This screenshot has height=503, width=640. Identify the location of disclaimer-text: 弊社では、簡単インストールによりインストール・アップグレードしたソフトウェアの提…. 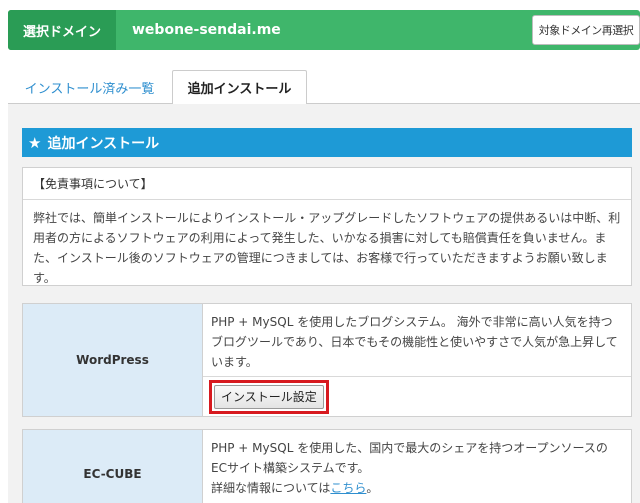
(327, 248).